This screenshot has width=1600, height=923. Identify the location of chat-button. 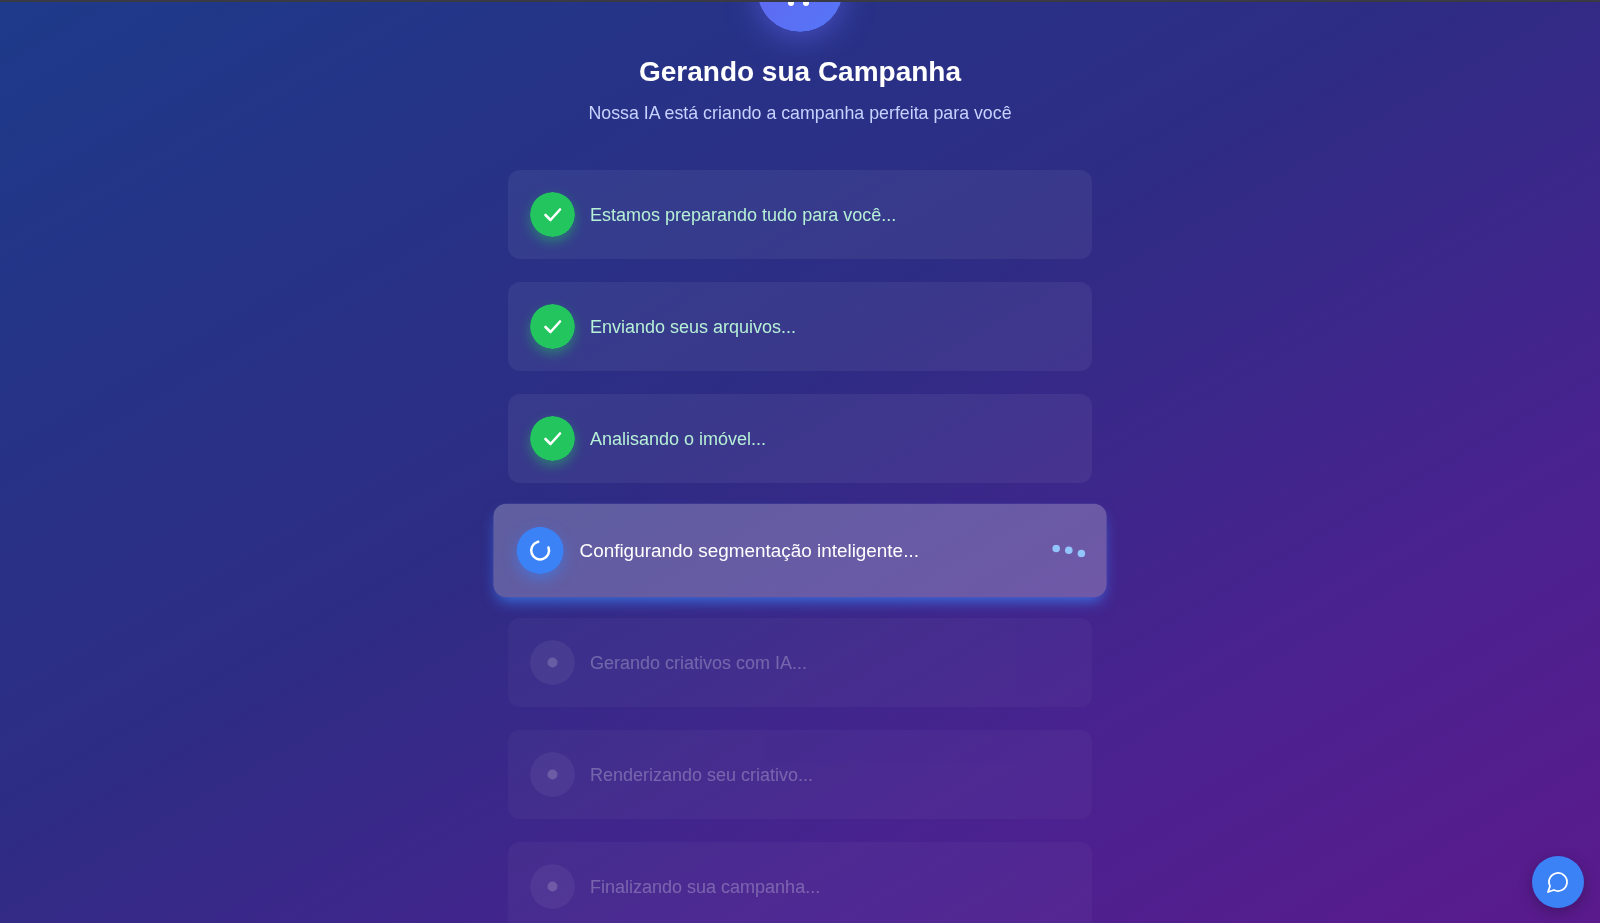
(1558, 882).